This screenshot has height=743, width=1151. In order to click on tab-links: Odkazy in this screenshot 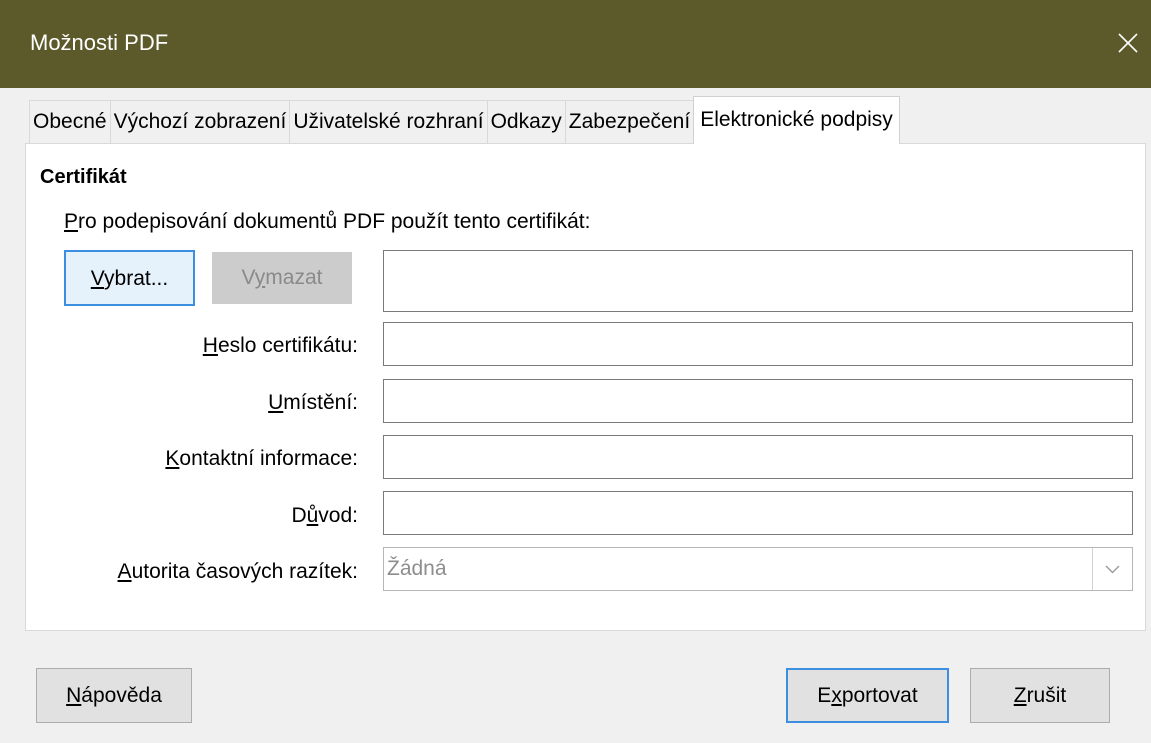, I will do `click(526, 122)`.